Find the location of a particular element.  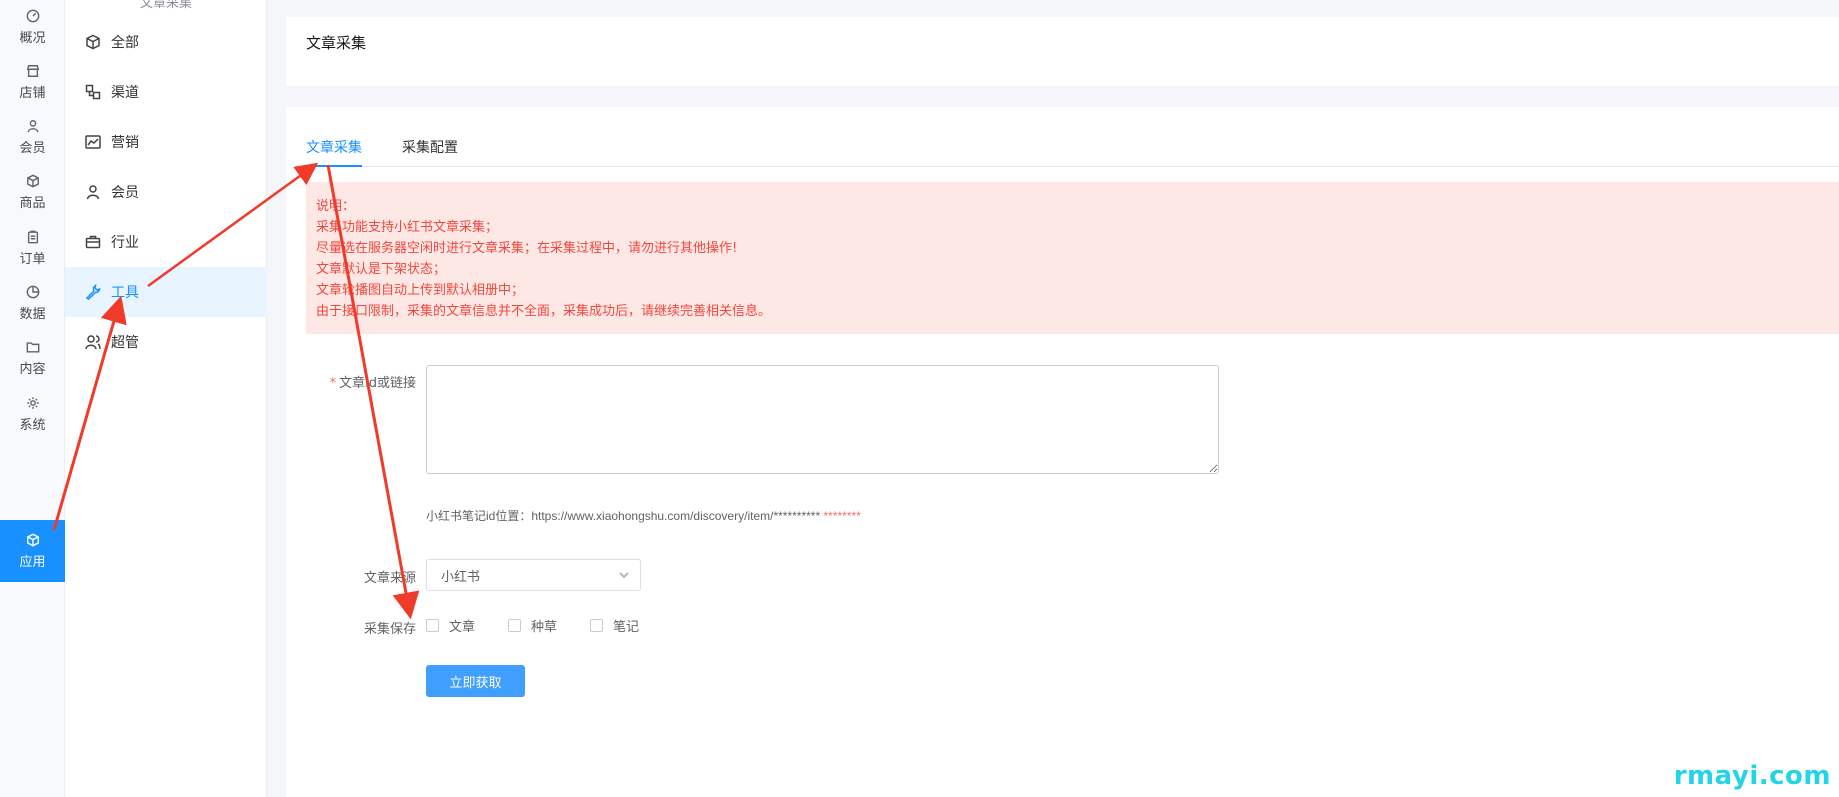

rail-item-label: 商品 is located at coordinates (32, 203).